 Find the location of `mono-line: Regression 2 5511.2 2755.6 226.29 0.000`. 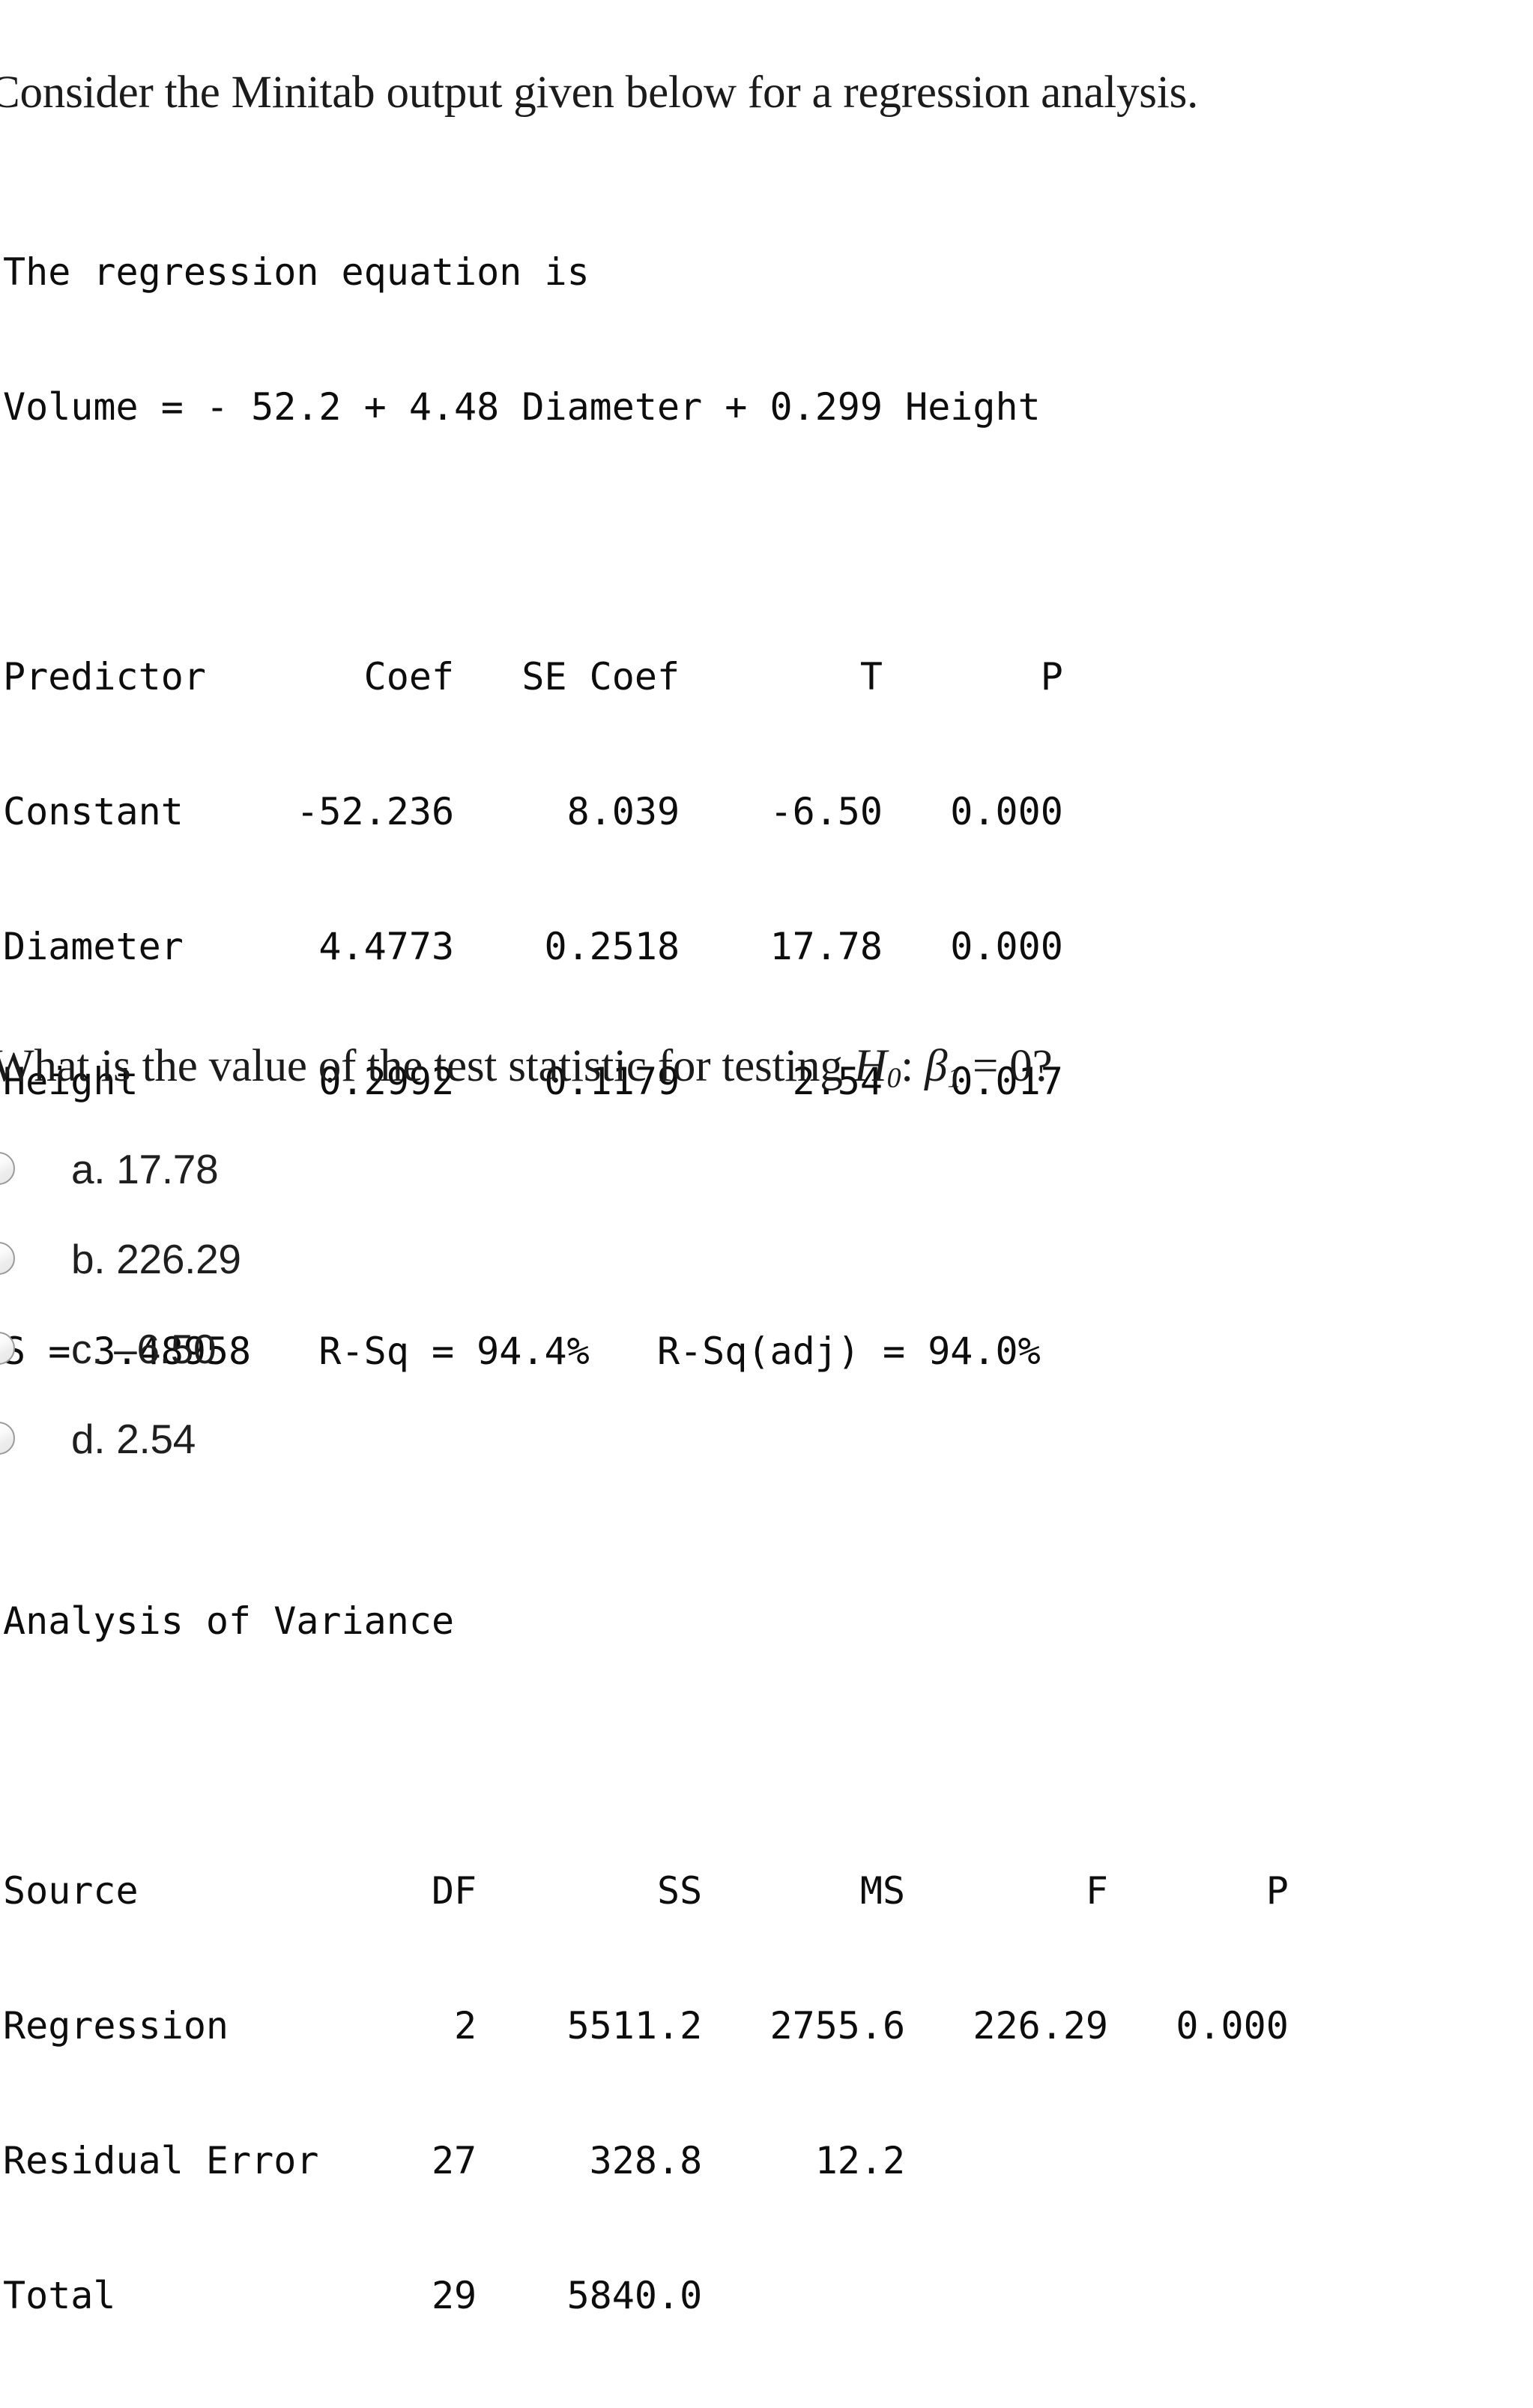

mono-line: Regression 2 5511.2 2755.6 226.29 0.000 is located at coordinates (646, 2026).